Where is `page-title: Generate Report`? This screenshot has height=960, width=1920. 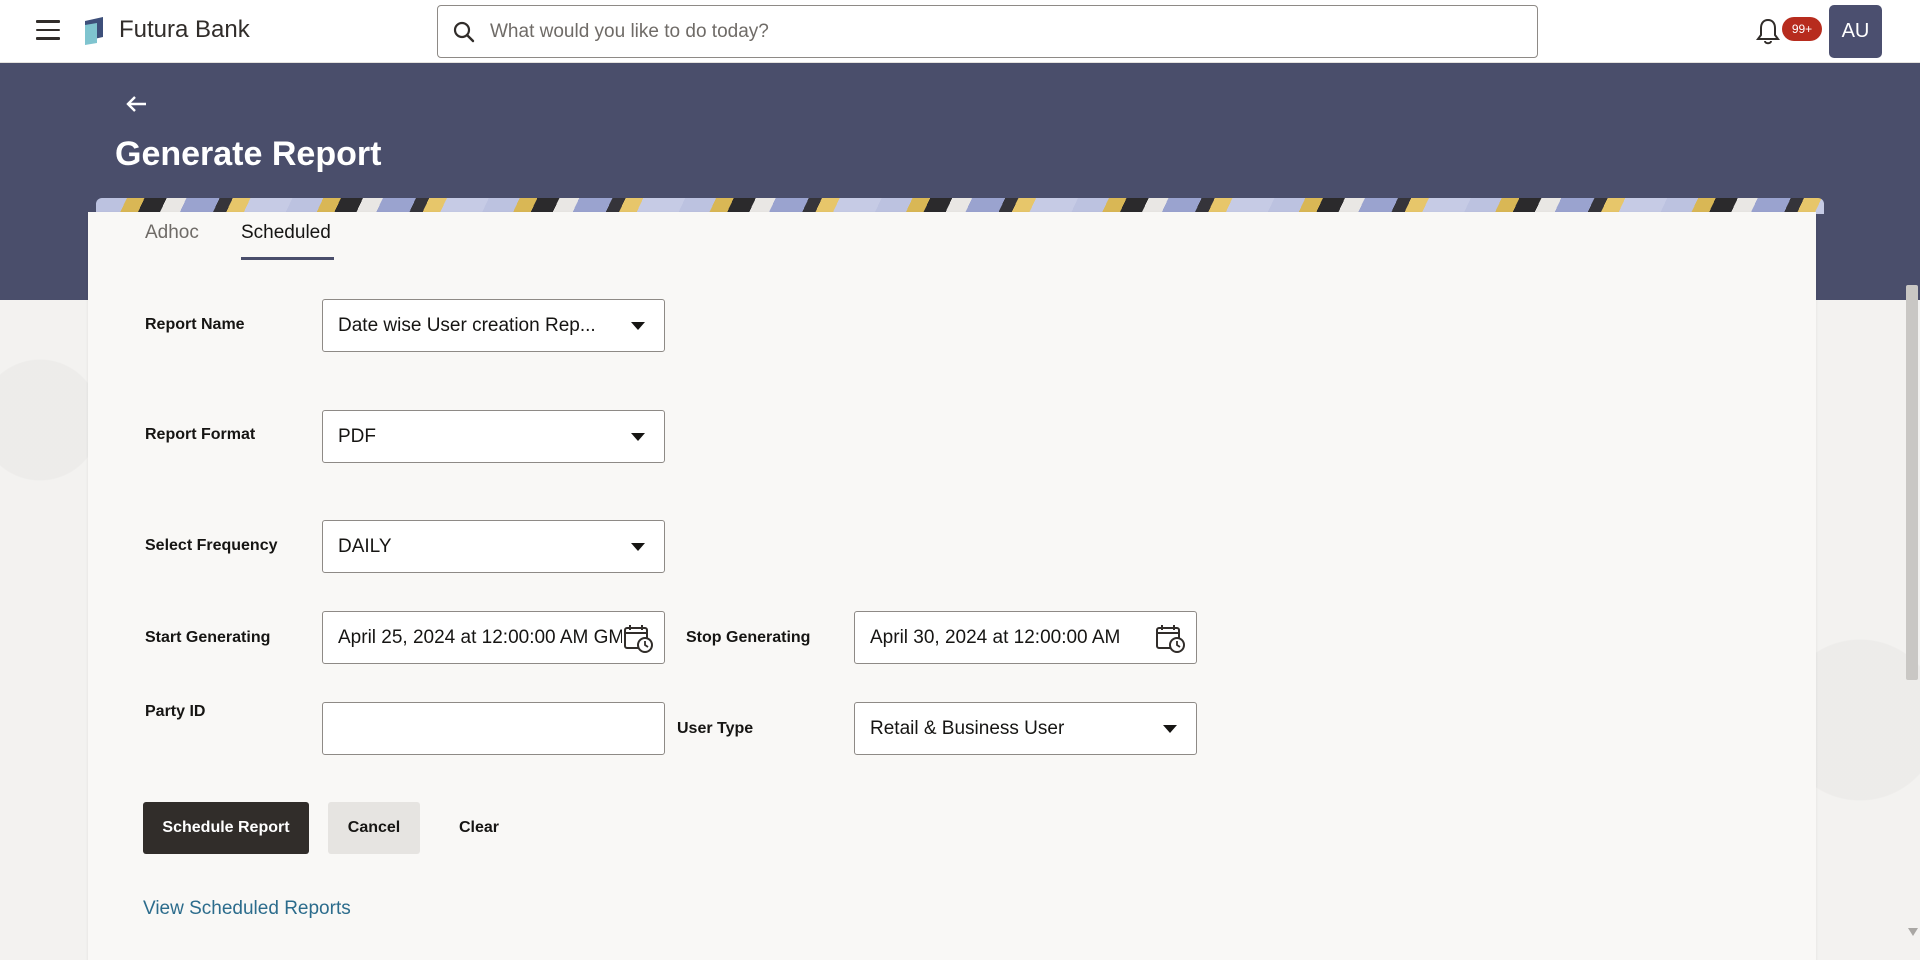
page-title: Generate Report is located at coordinates (248, 154).